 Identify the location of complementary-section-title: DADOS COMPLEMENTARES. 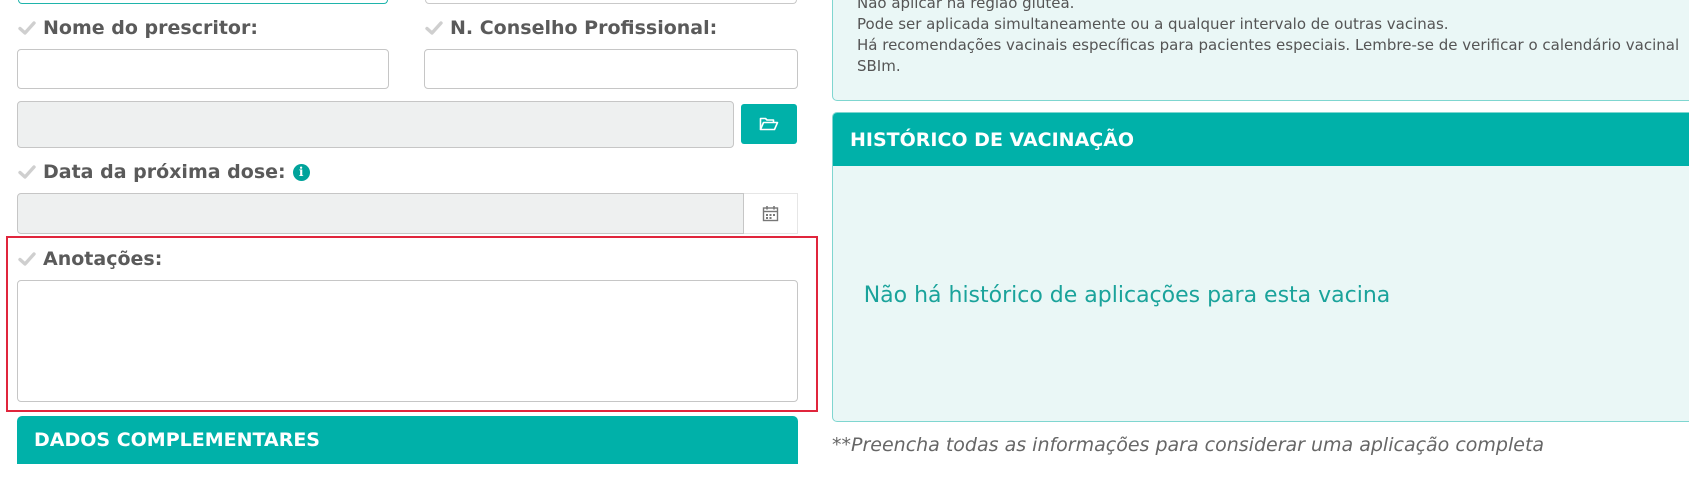
(177, 440).